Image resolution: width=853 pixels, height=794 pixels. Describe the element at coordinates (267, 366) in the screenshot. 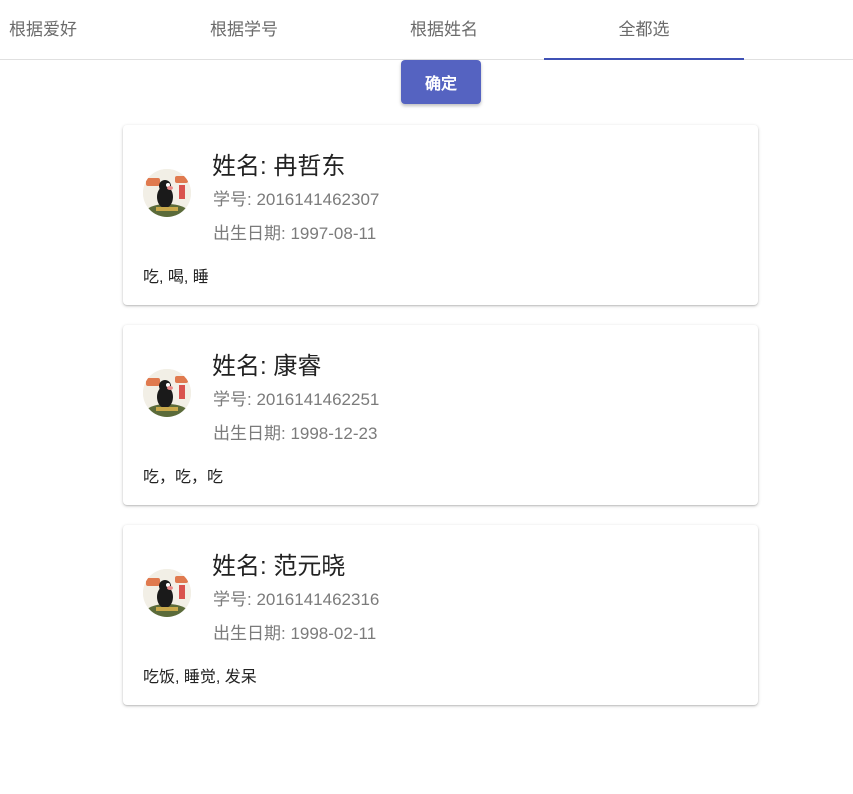

I see `student-name: 姓名: 康睿` at that location.